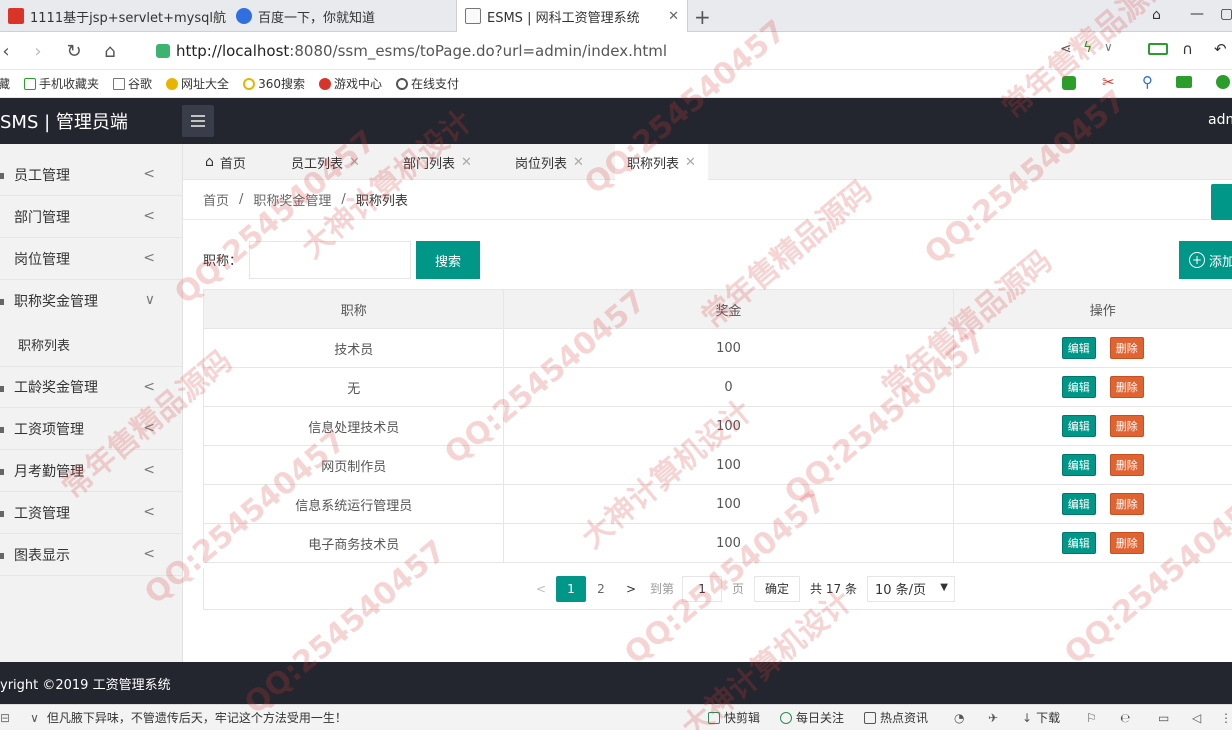 Image resolution: width=1232 pixels, height=730 pixels. Describe the element at coordinates (673, 16) in the screenshot. I see `close-tab-icon: ✕` at that location.